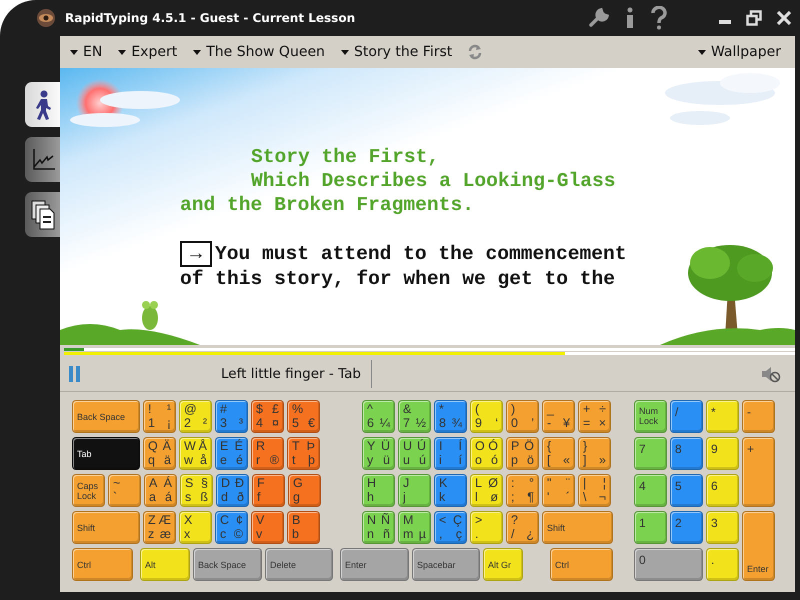 The width and height of the screenshot is (800, 600). I want to click on close-icon, so click(784, 18).